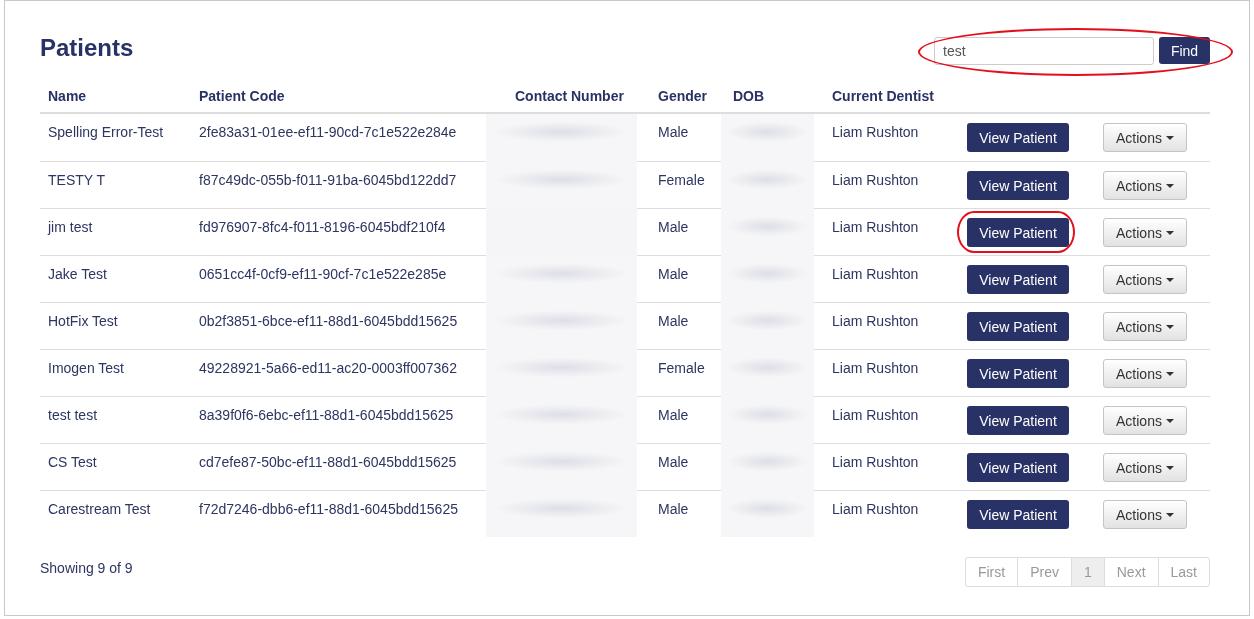 The width and height of the screenshot is (1254, 619). I want to click on patient-name: Imogen Test, so click(86, 368).